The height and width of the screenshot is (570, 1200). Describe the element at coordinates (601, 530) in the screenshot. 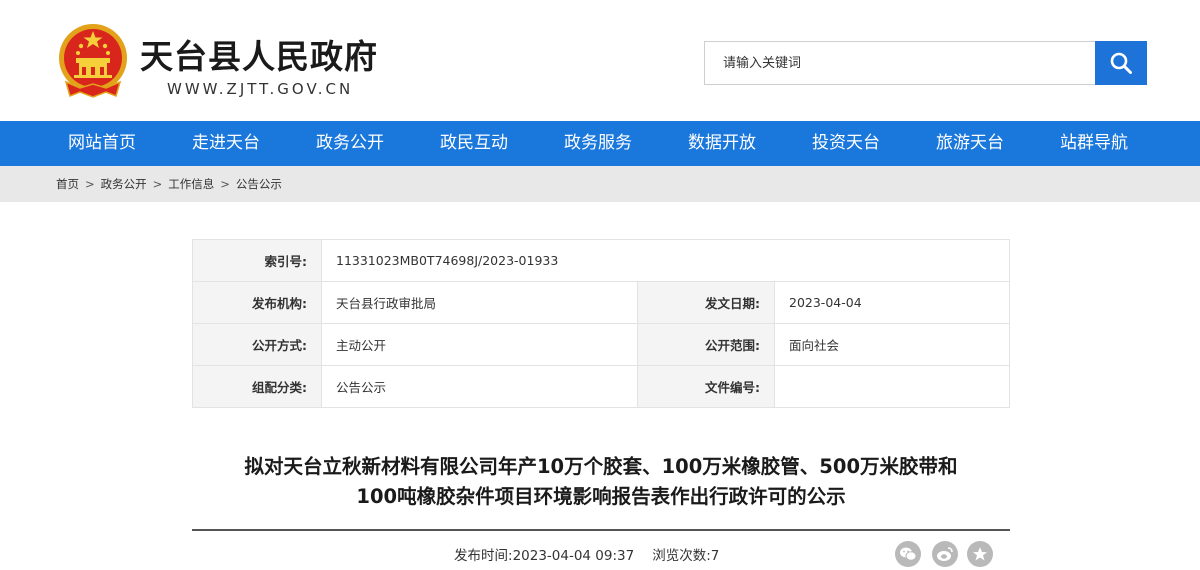

I see `title-divider` at that location.